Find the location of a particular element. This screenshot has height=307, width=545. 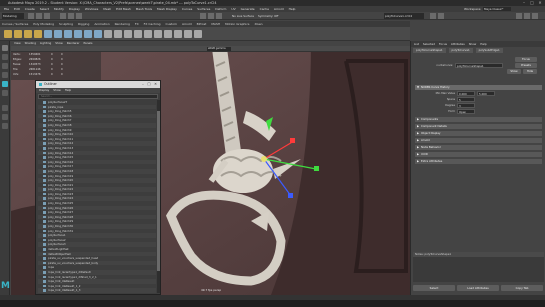

shelf-icons is located at coordinates (205, 34).